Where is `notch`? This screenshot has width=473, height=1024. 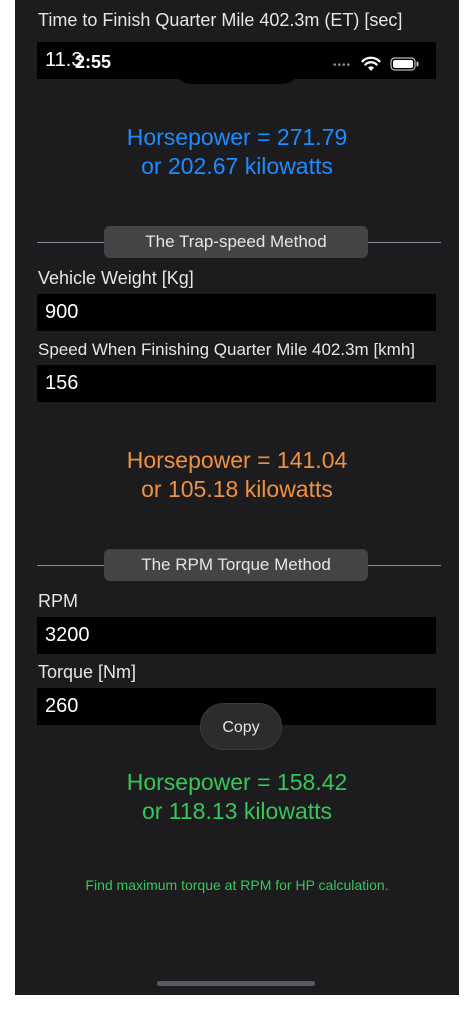 notch is located at coordinates (236, 70).